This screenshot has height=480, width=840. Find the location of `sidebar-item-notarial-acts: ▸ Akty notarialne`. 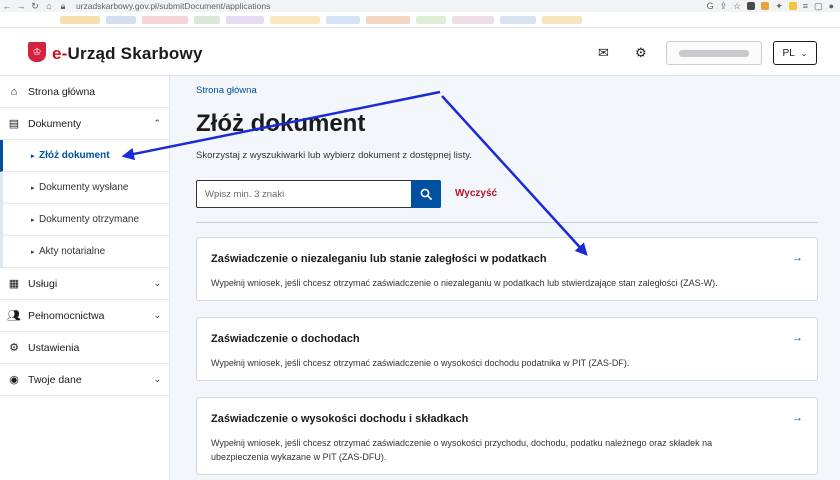

sidebar-item-notarial-acts: ▸ Akty notarialne is located at coordinates (84, 252).